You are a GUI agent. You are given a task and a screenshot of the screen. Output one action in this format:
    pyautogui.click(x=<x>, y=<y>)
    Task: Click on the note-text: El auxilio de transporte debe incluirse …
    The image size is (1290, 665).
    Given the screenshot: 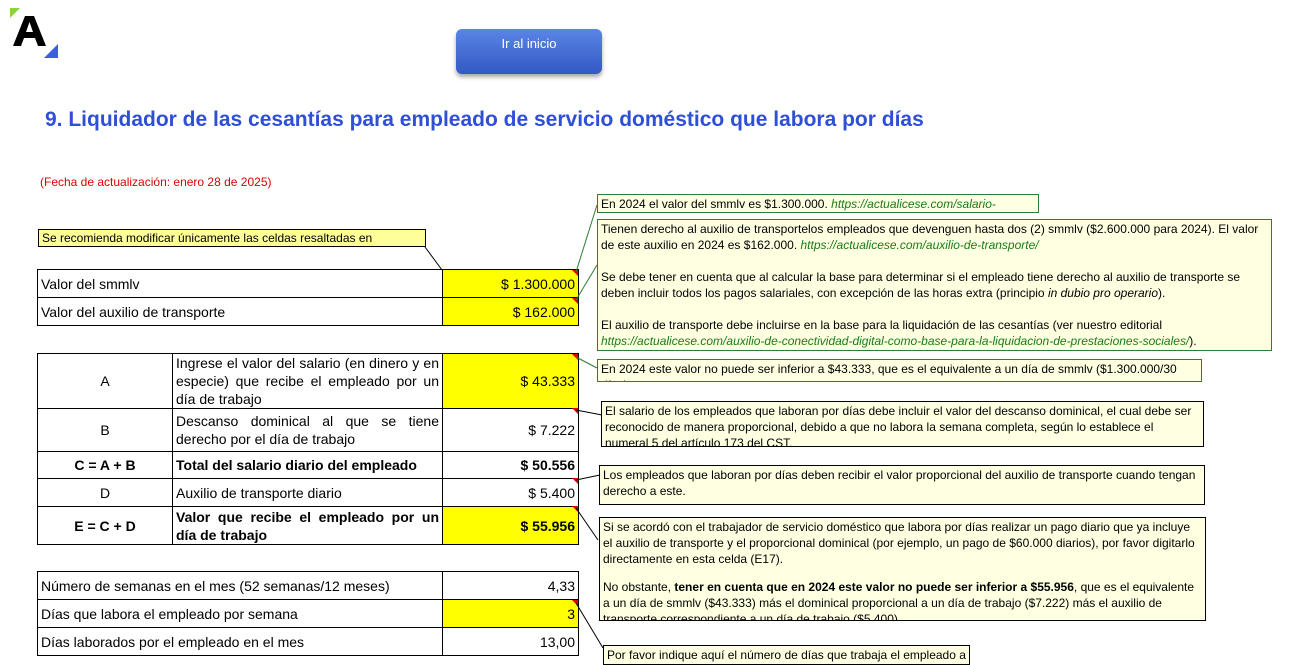 What is the action you would take?
    pyautogui.click(x=881, y=325)
    